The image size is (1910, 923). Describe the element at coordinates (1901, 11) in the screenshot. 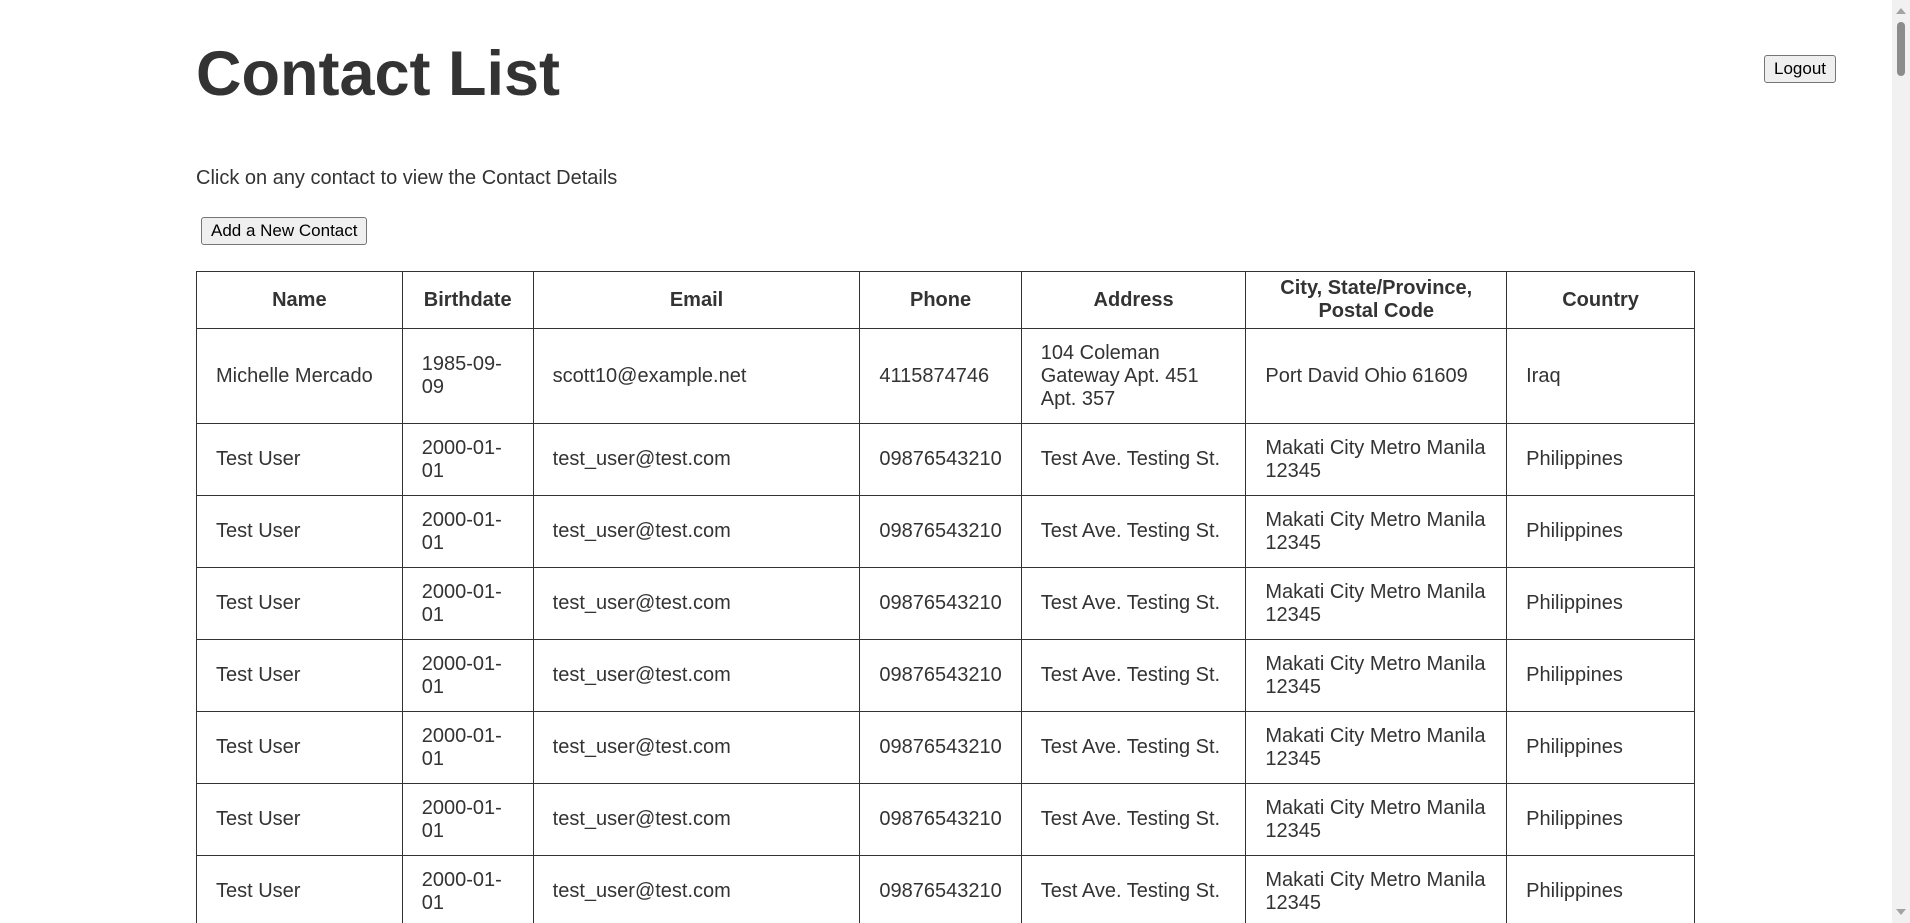

I see `scroll-up-arrow-icon` at that location.